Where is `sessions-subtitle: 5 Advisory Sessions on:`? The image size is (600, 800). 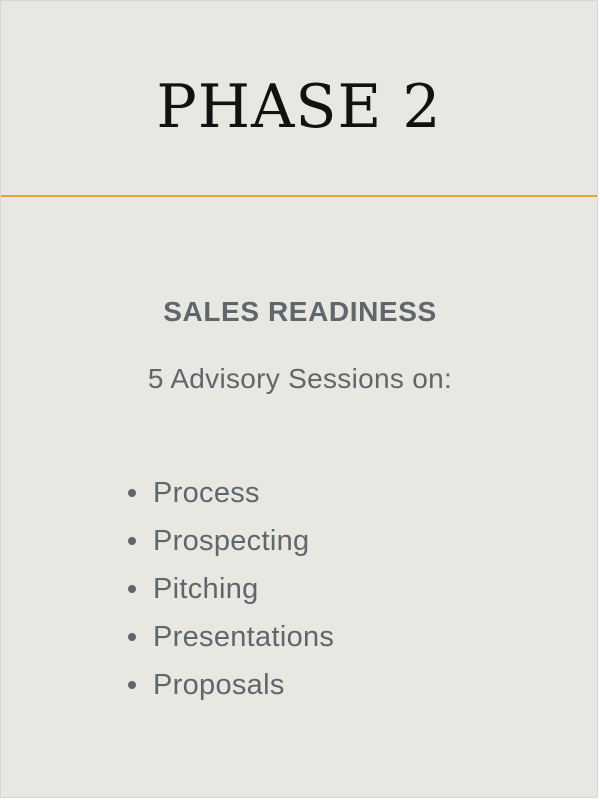 sessions-subtitle: 5 Advisory Sessions on: is located at coordinates (300, 378).